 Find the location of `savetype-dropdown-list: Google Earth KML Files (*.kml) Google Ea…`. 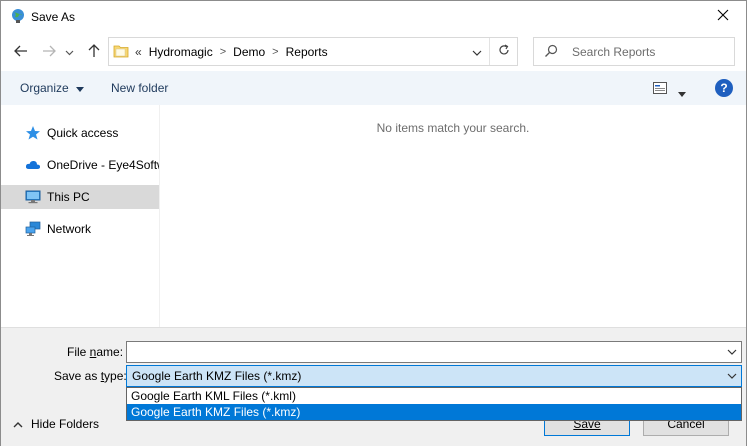

savetype-dropdown-list: Google Earth KML Files (*.kml) Google Ea… is located at coordinates (434, 404).